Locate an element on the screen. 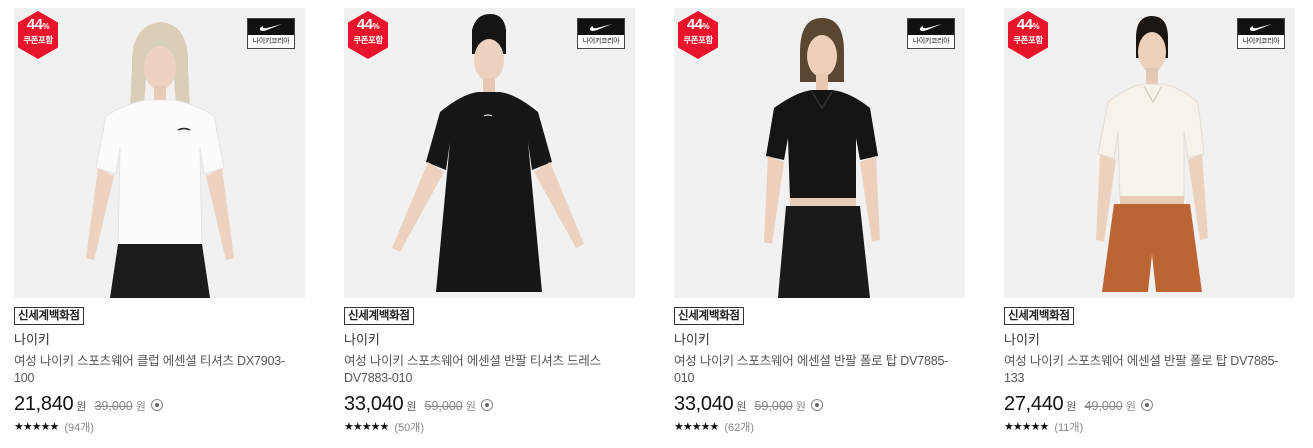 Image resolution: width=1313 pixels, height=448 pixels. sale-price: 27,440 is located at coordinates (1034, 404).